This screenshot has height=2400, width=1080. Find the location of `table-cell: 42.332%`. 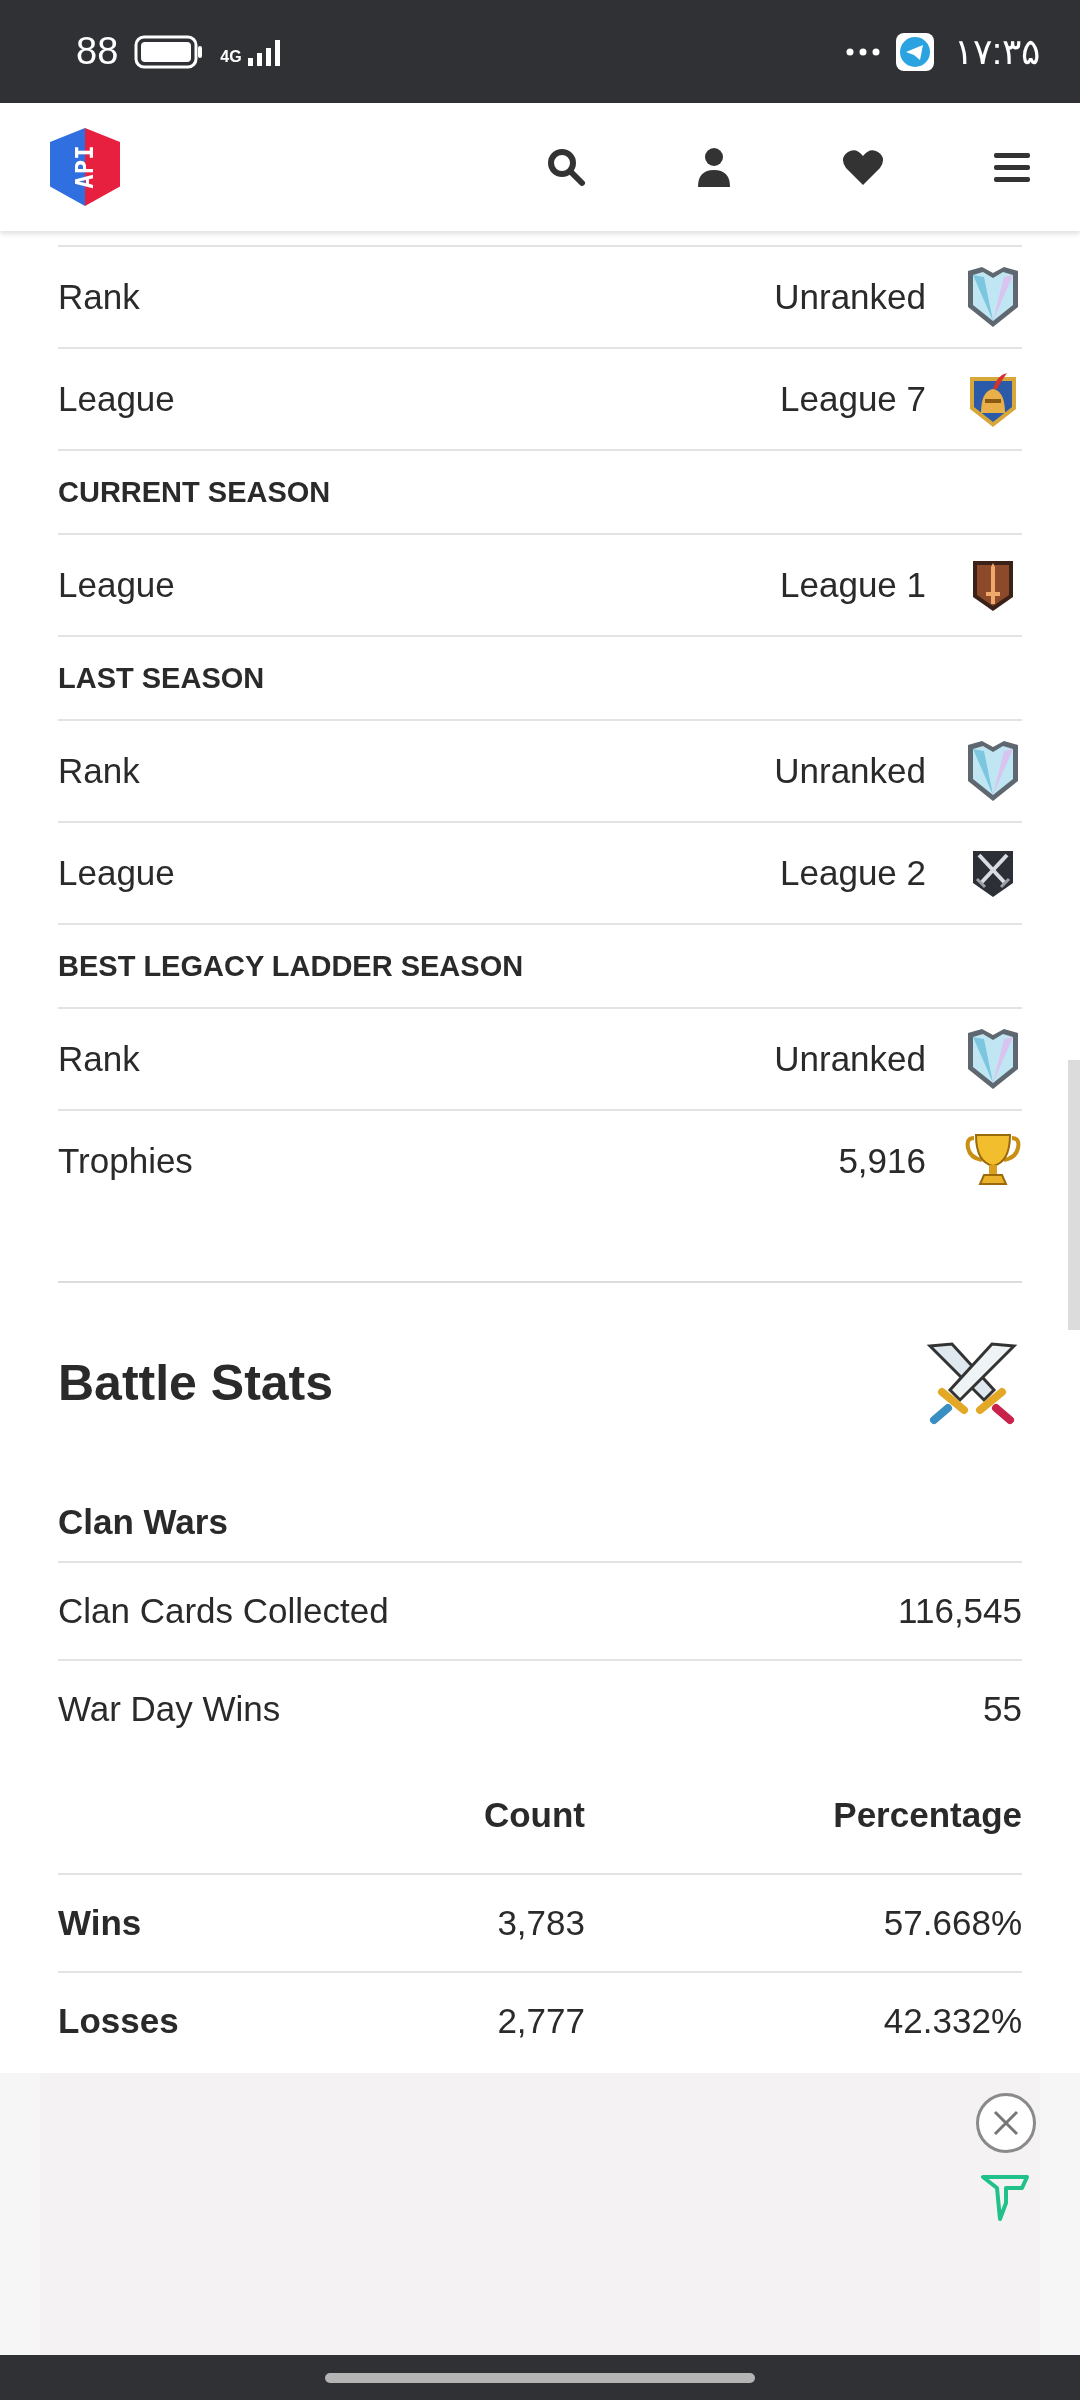

table-cell: 42.332% is located at coordinates (952, 2020).